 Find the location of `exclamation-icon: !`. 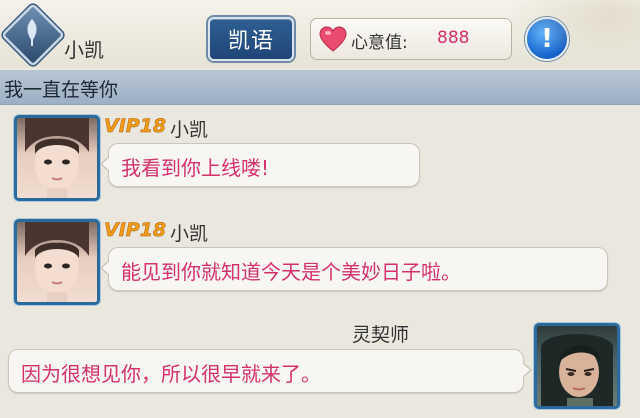

exclamation-icon: ! is located at coordinates (547, 39).